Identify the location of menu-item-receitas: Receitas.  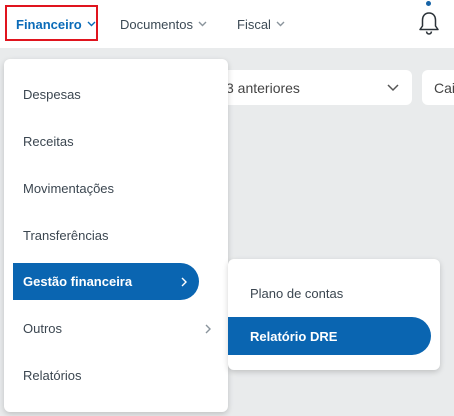
(106, 141).